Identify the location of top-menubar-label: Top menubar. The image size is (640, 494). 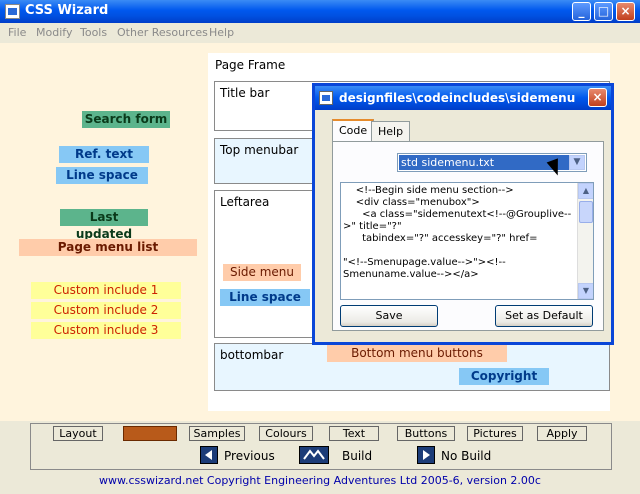
(259, 150).